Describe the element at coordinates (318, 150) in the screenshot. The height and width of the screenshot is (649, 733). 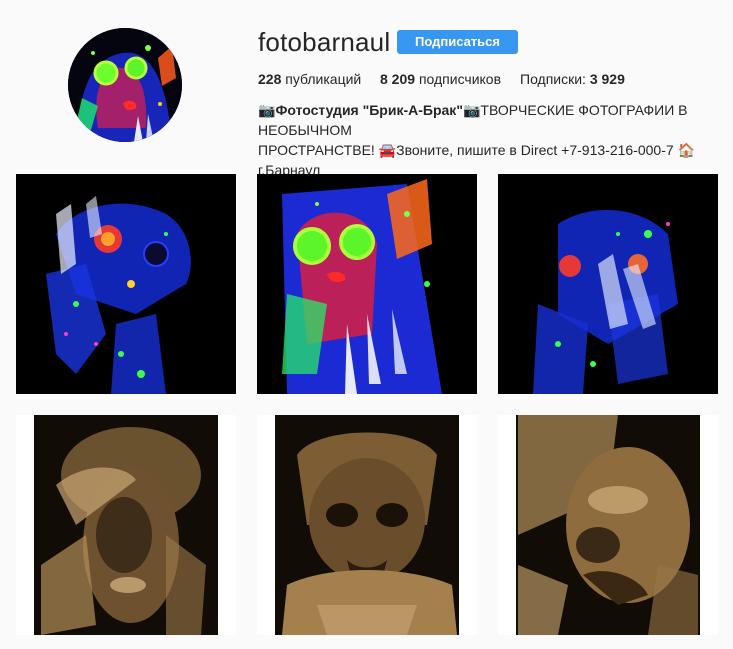
I see `bio-line-2: ПРОСТРАНСТВЕ!` at that location.